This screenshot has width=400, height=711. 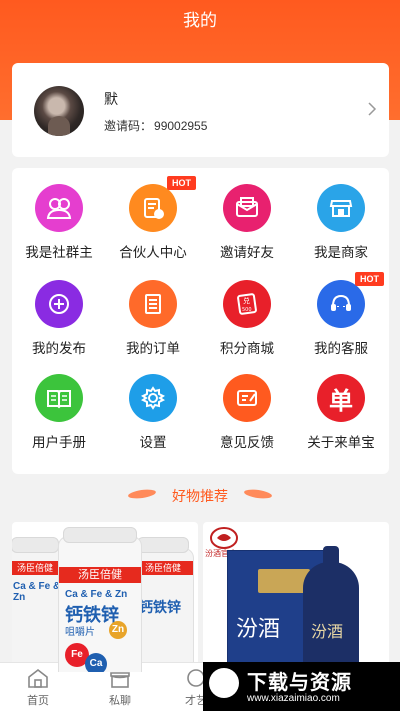 What do you see at coordinates (153, 398) in the screenshot?
I see `settings-icon` at bounding box center [153, 398].